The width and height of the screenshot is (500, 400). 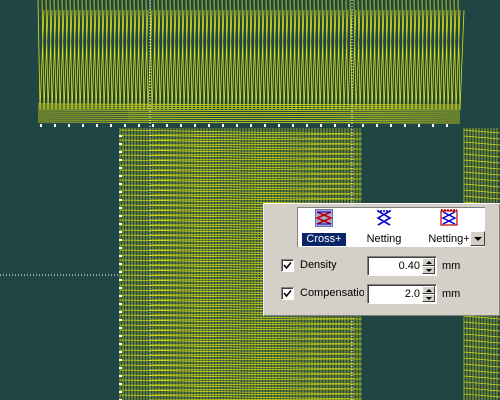 I want to click on cross-plus-stitch-icon, so click(x=324, y=218).